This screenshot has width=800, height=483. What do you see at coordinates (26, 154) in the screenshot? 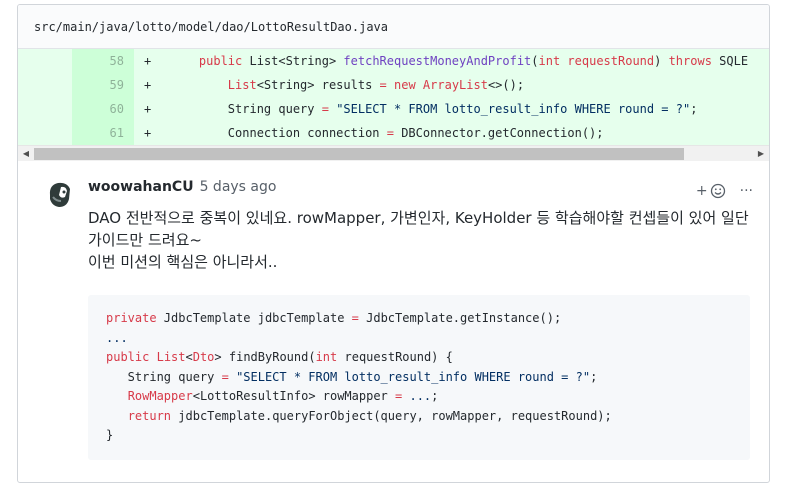
I see `scroll-left-icon: ◀` at bounding box center [26, 154].